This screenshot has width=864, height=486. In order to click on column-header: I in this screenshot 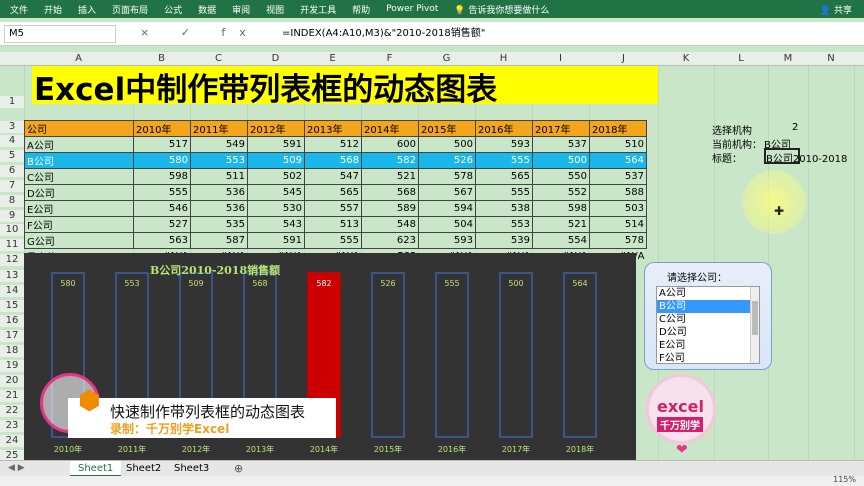, I will do `click(560, 58)`.